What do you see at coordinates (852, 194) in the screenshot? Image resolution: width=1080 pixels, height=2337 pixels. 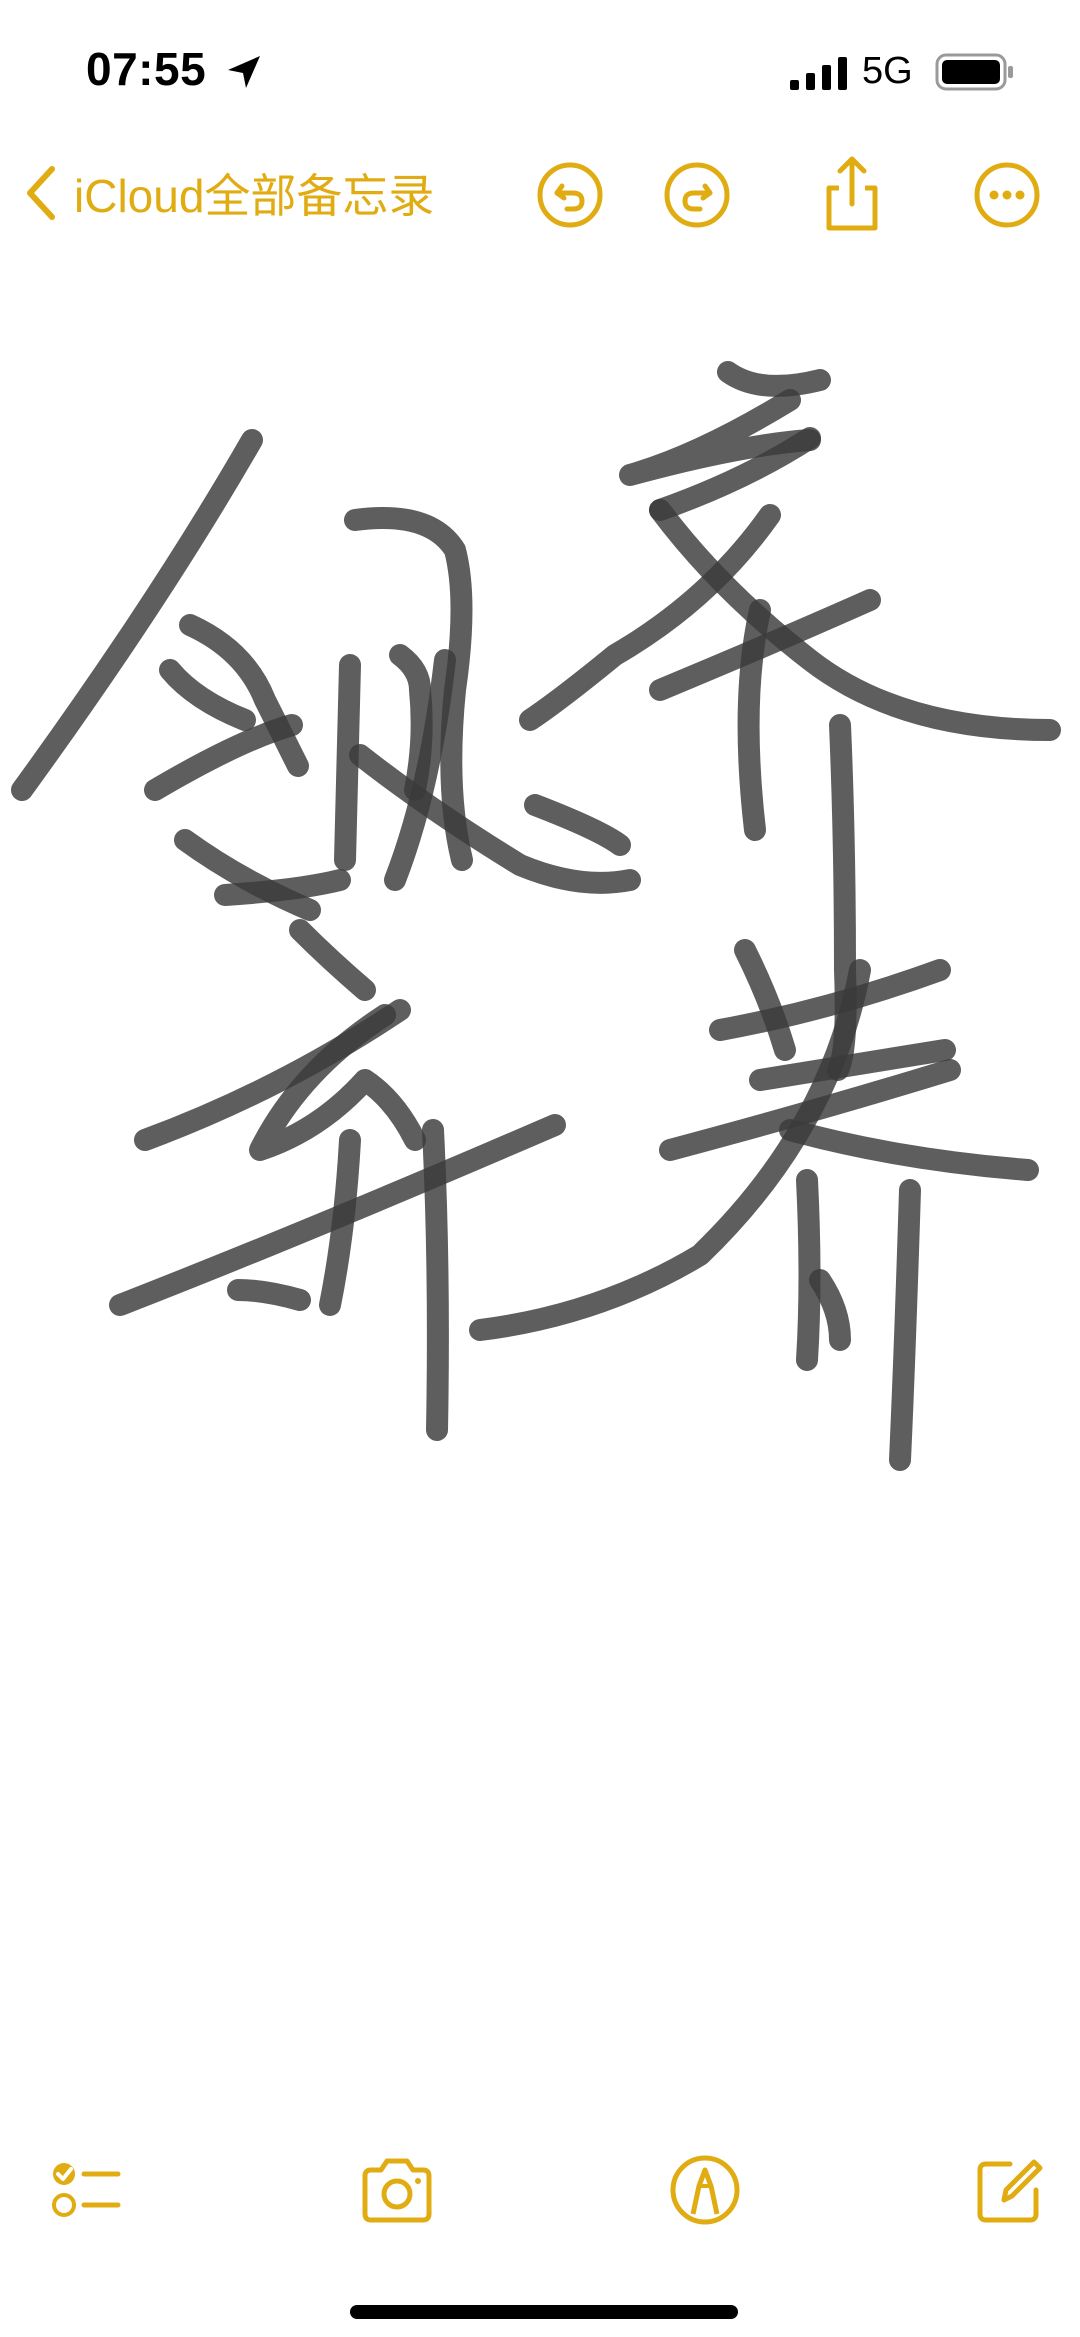 I see `share-icon` at bounding box center [852, 194].